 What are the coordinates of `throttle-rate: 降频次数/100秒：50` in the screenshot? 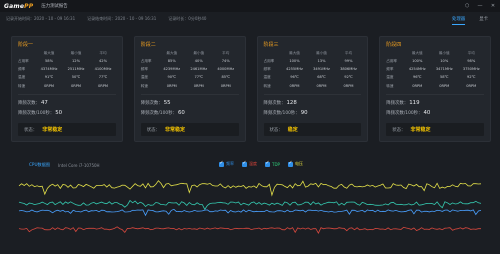 It's located at (40, 113).